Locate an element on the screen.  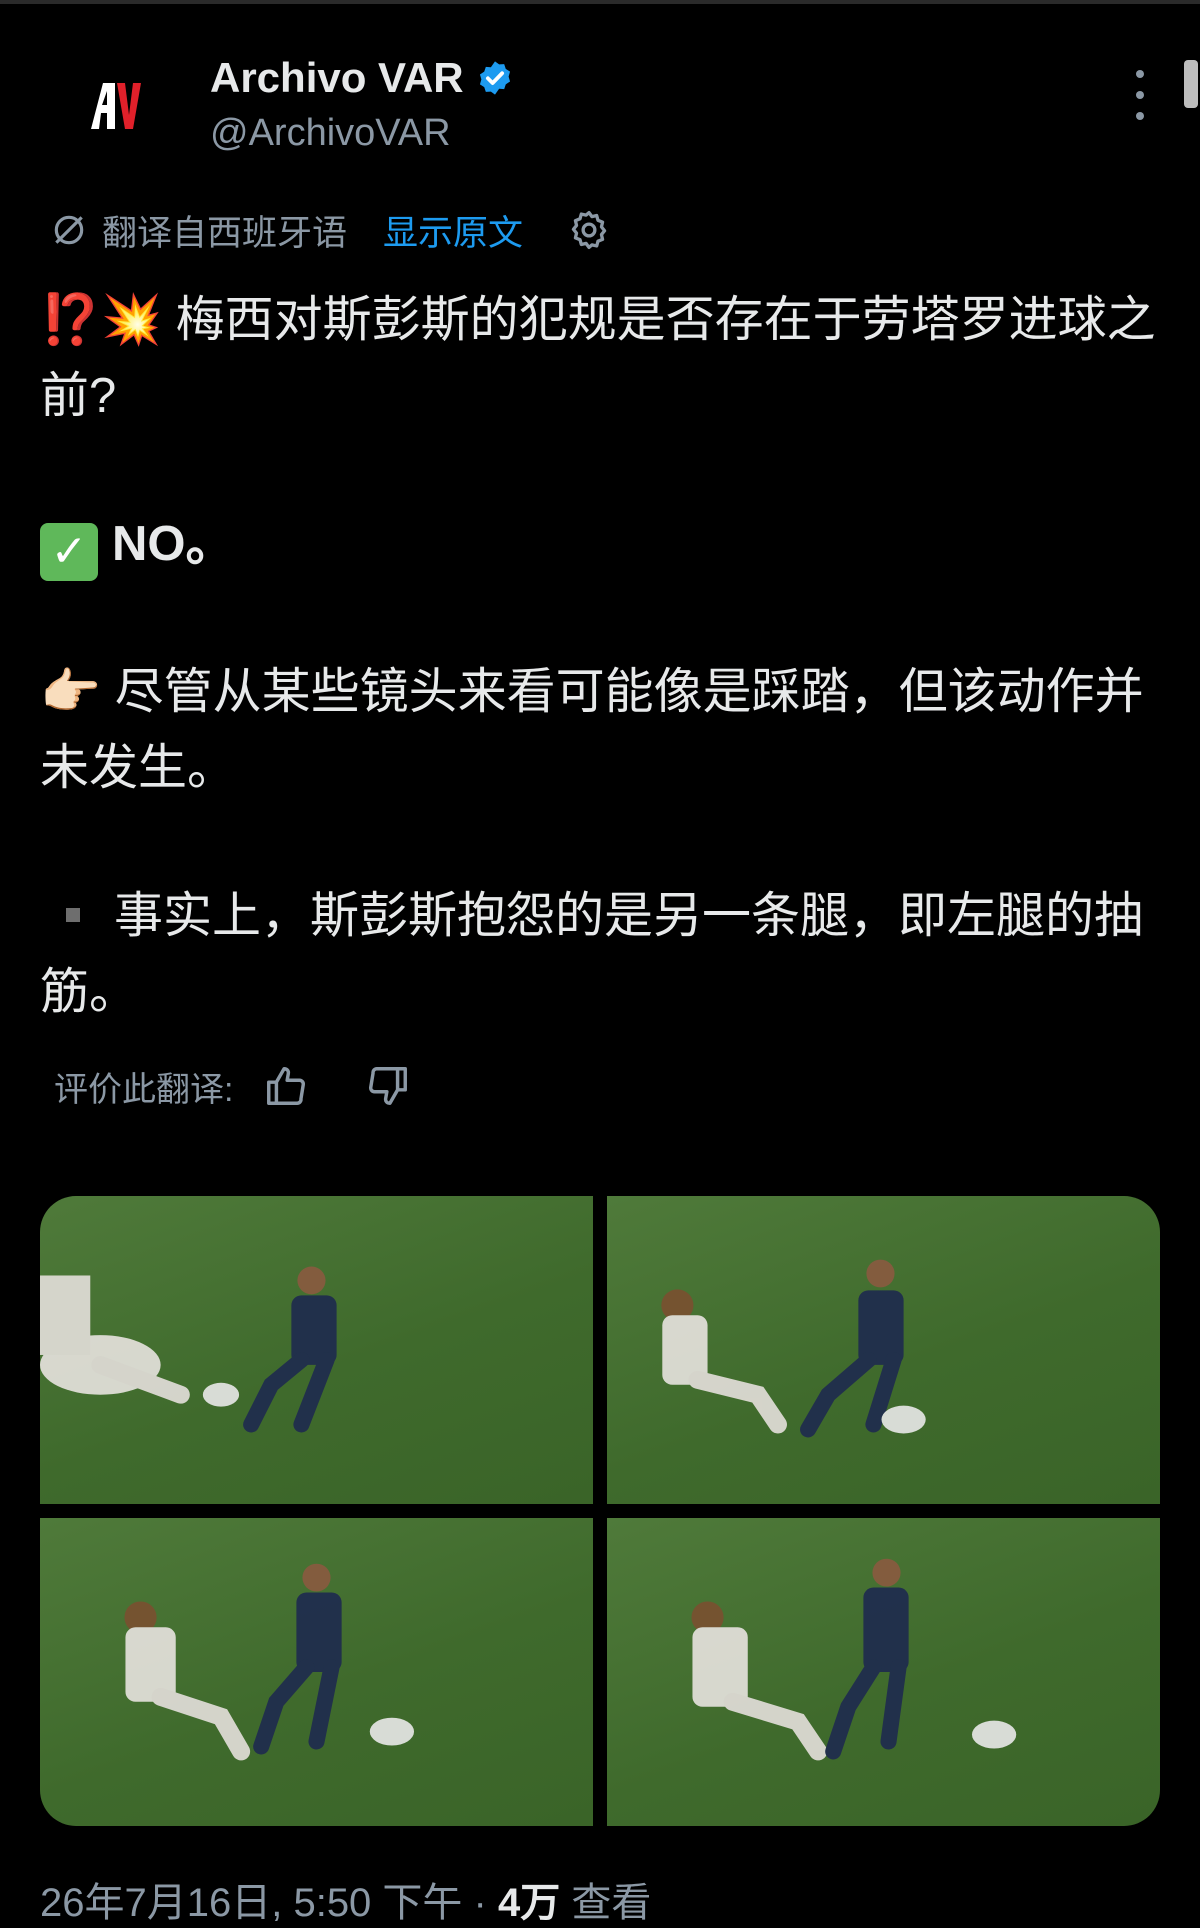
tweet-paragraph-explanation: 👉🏻 尽管从某些镜头来看可能像是踩踏，但该动作并未发生。 is located at coordinates (600, 730).